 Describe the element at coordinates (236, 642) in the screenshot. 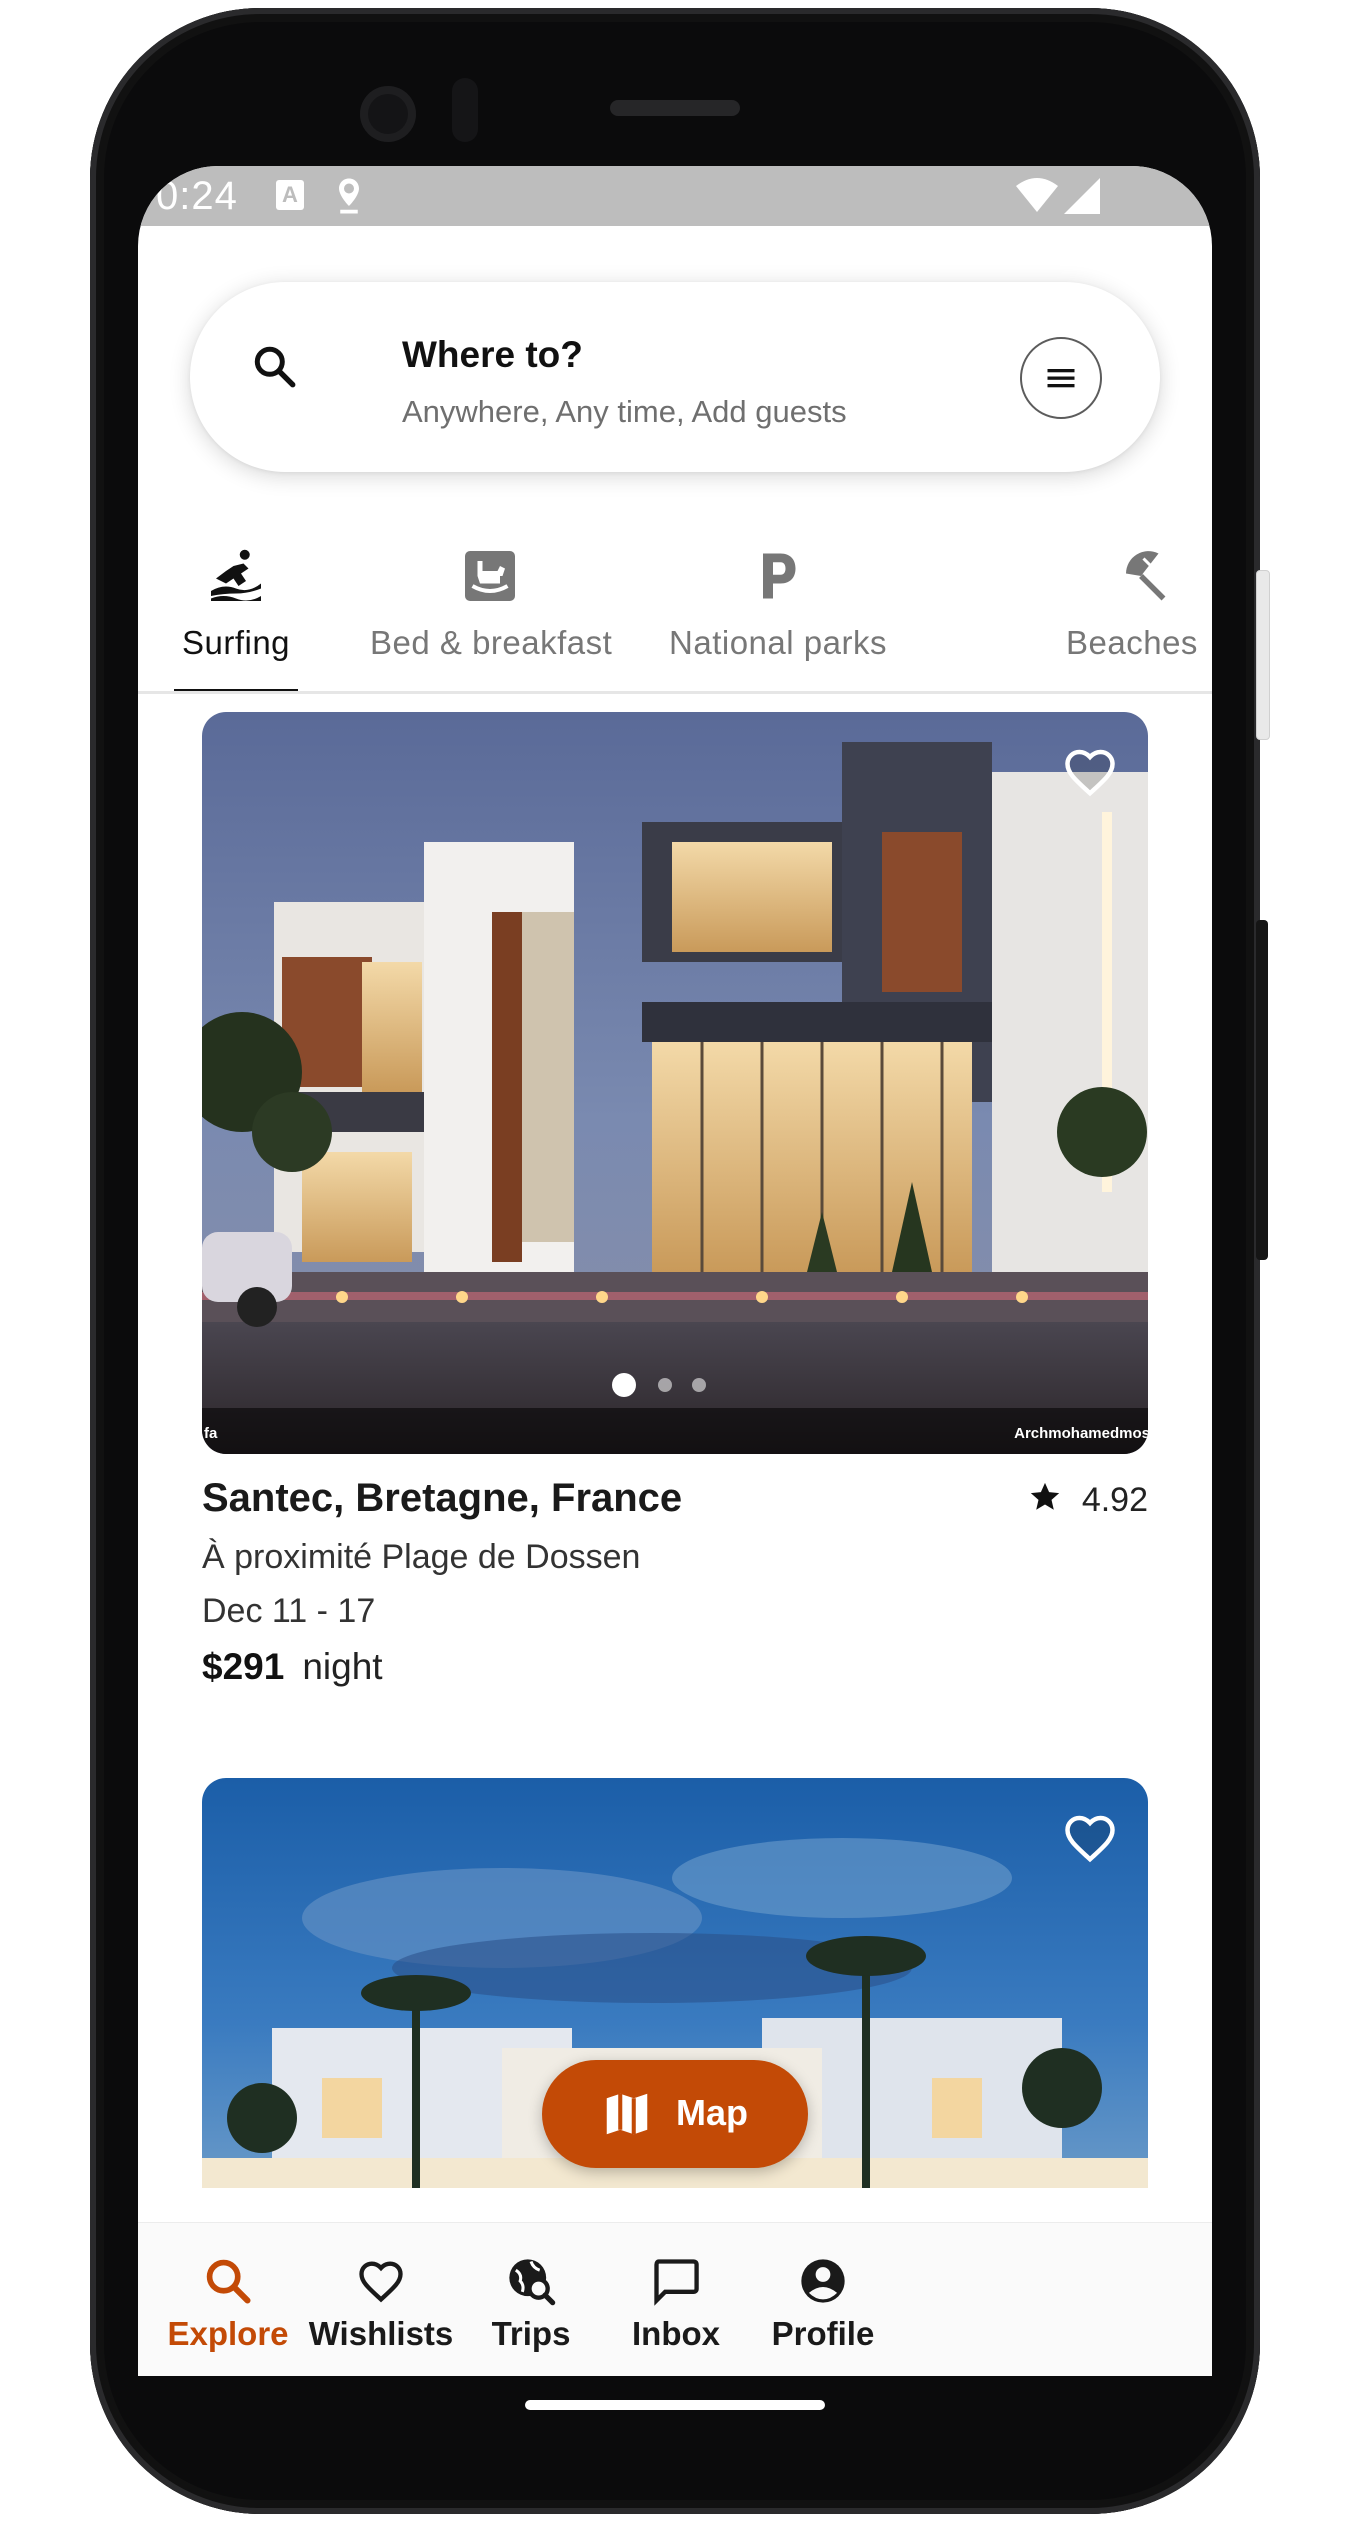

I see `tab-label: Surfing` at that location.